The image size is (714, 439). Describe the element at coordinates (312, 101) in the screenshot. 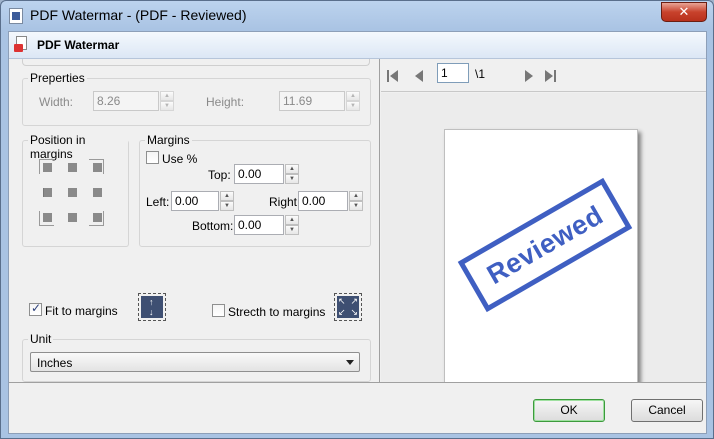

I see `height-field: 11.69` at that location.